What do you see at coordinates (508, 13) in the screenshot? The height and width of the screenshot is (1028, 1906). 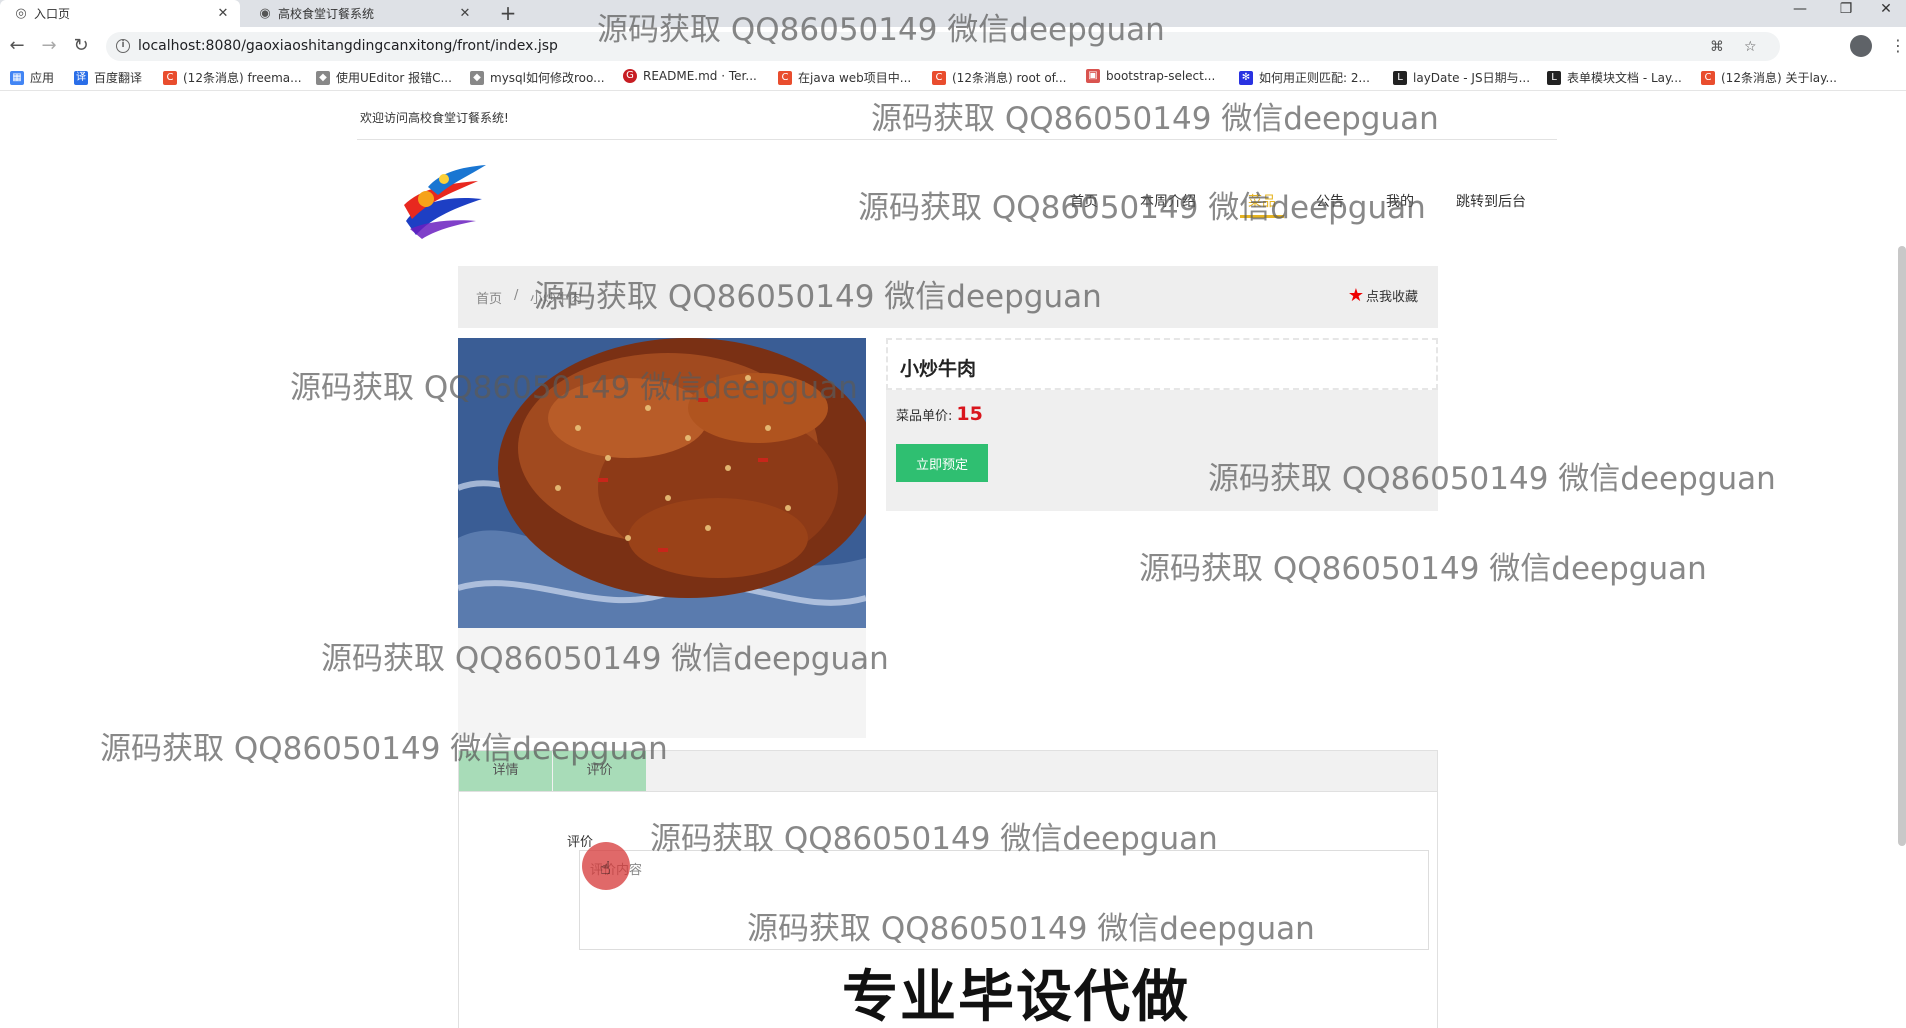 I see `new-tab-icon: +` at bounding box center [508, 13].